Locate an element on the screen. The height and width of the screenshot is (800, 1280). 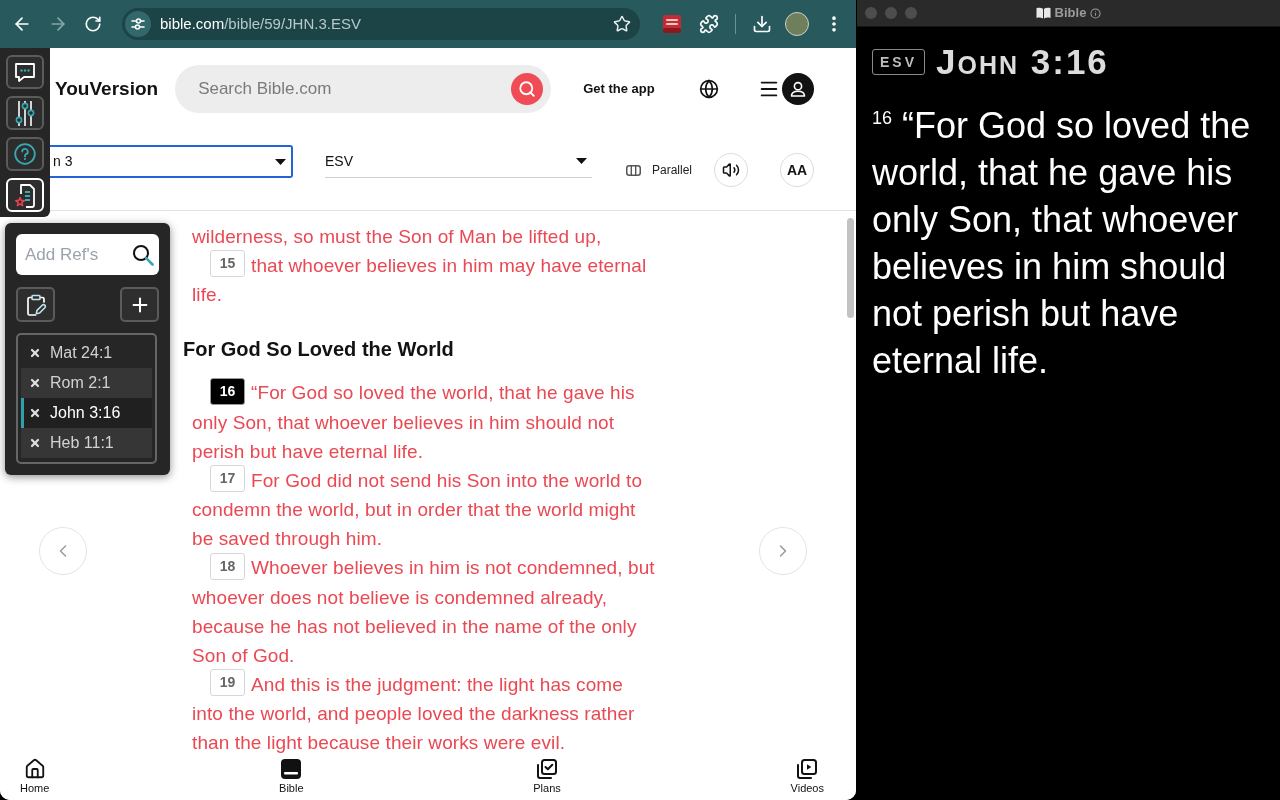
nav-tab: Videos is located at coordinates (807, 776).